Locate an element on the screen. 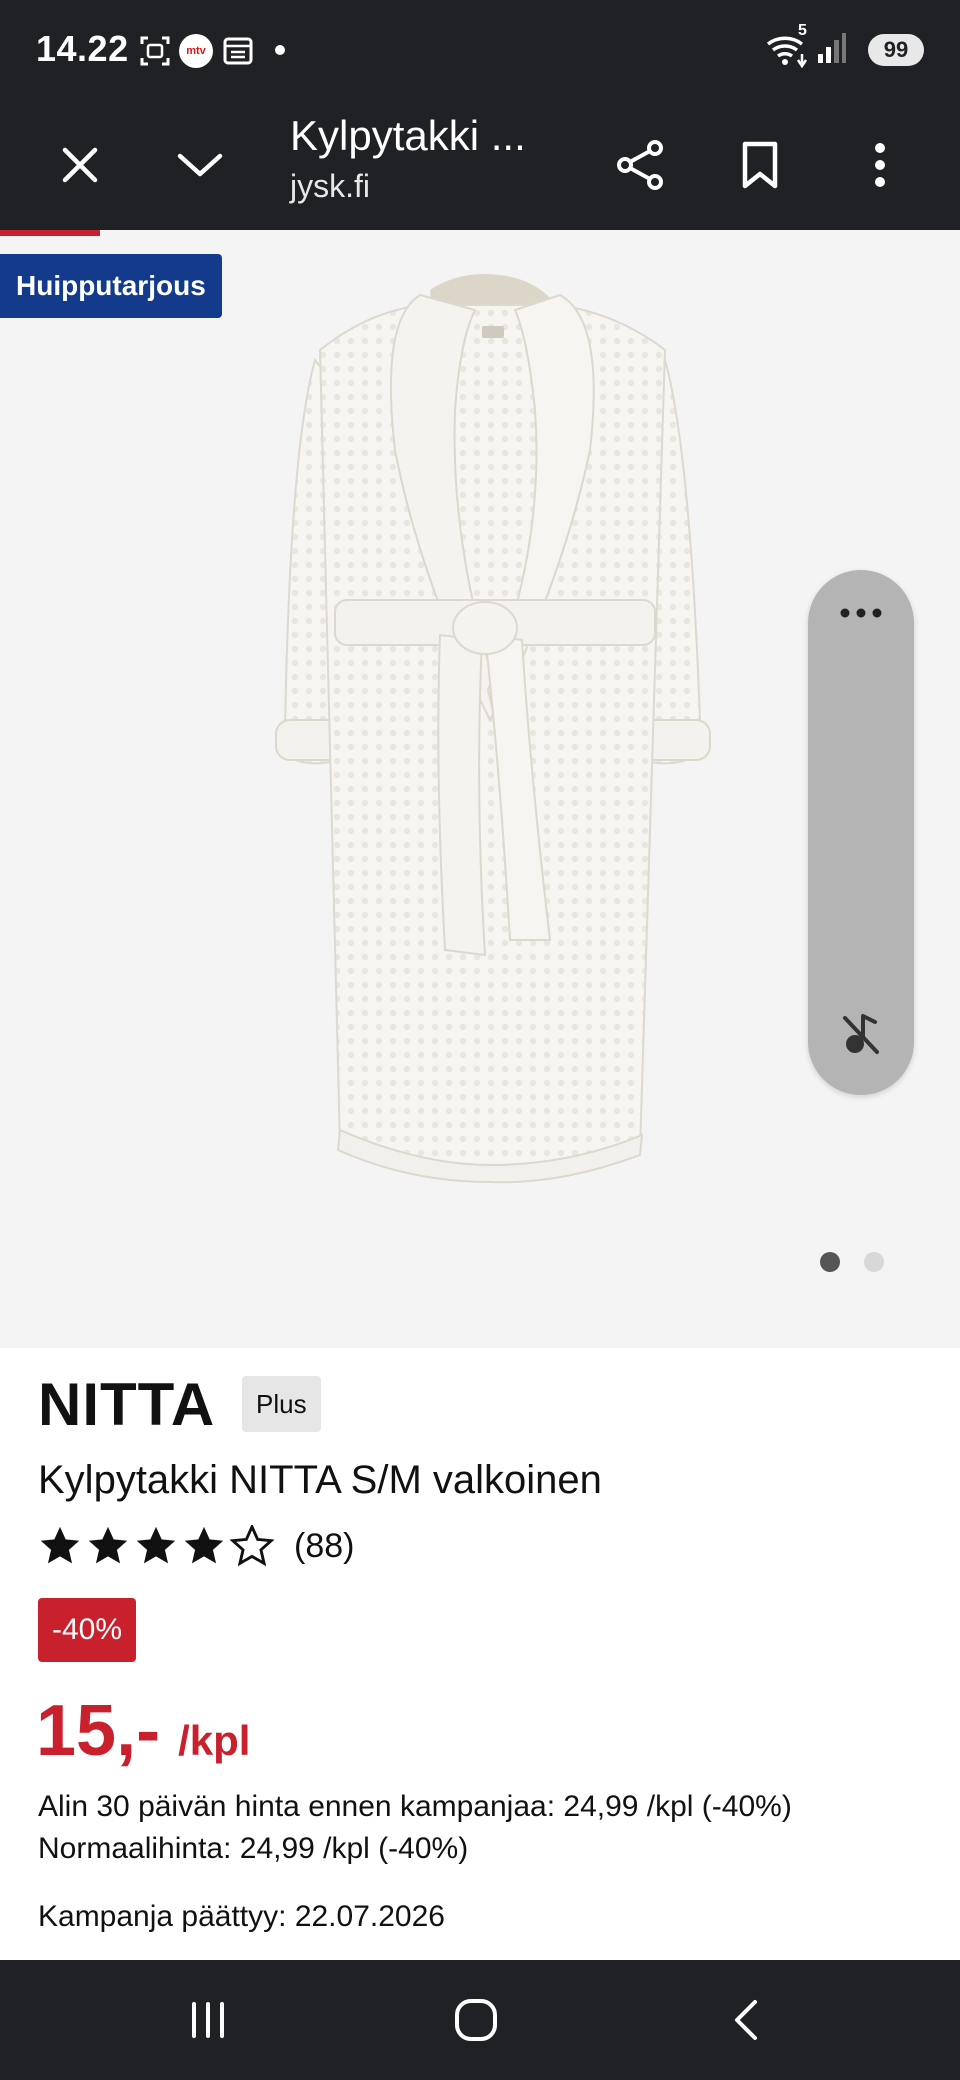  sale-ribbon is located at coordinates (50, 233).